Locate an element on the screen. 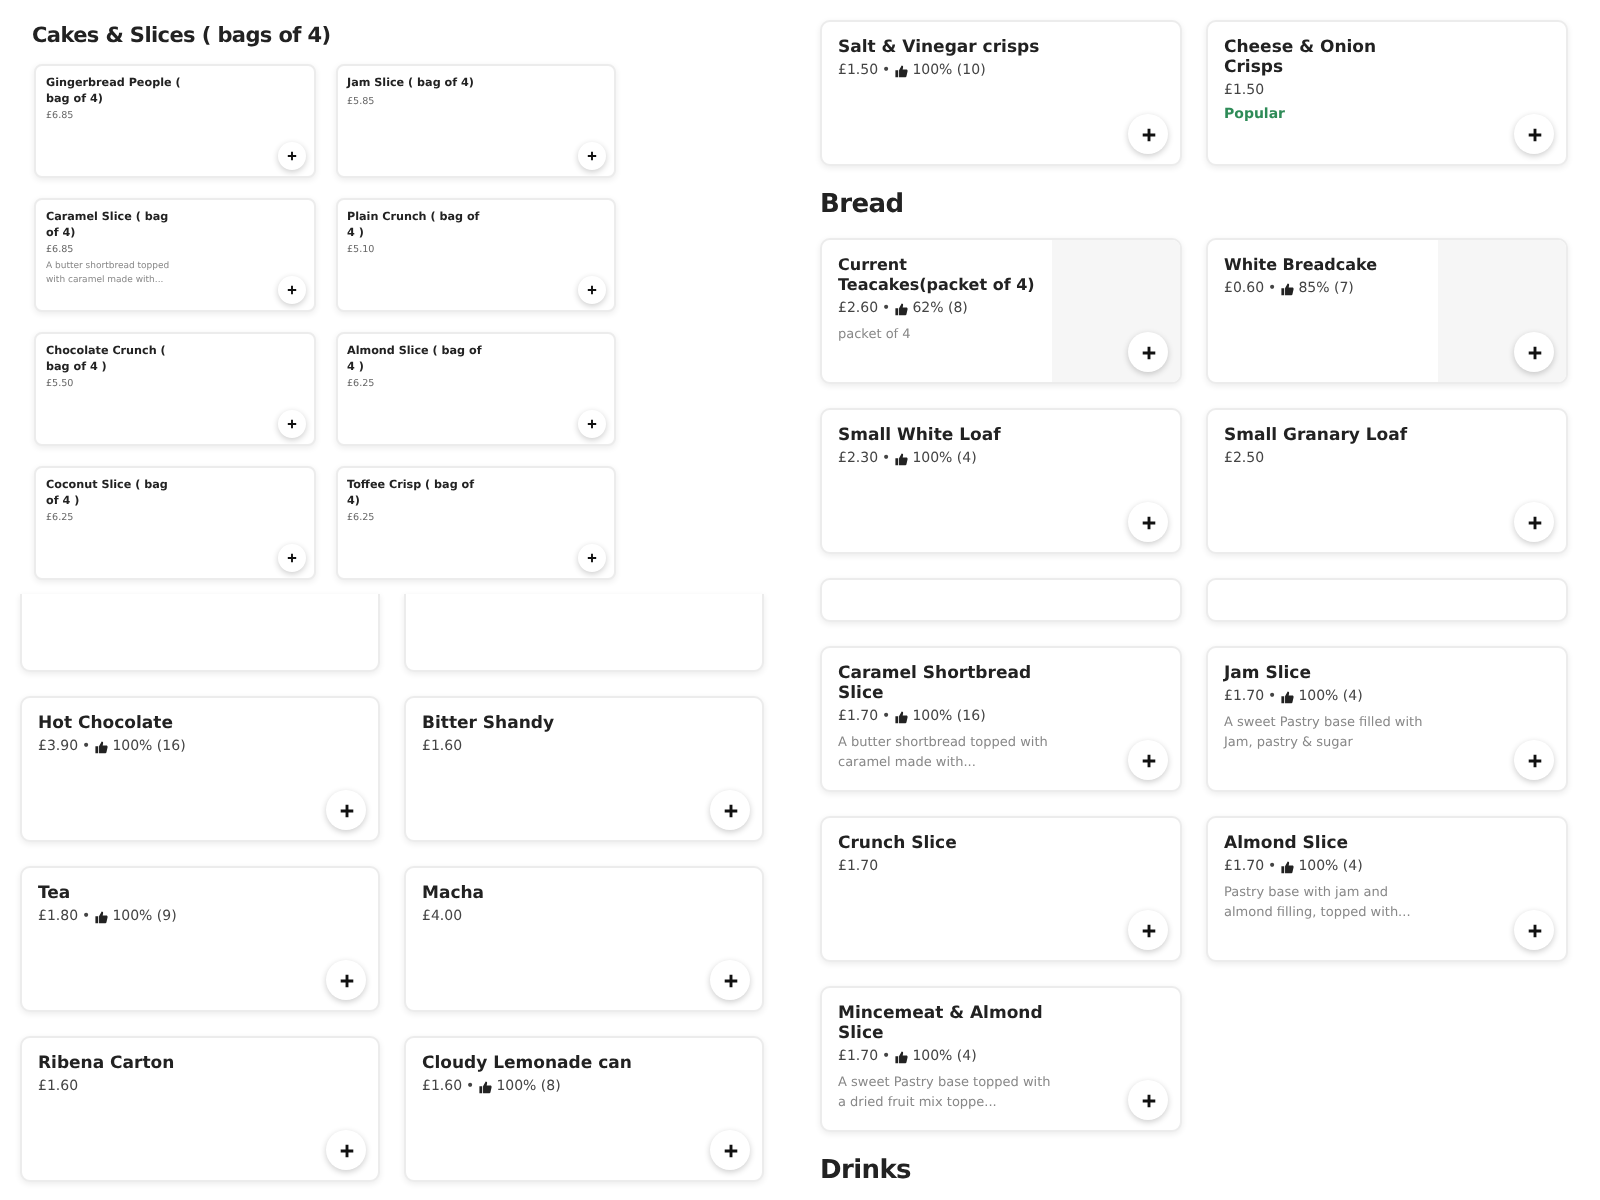 This screenshot has height=1200, width=1600. item-name: Bitter Shandy is located at coordinates (489, 724).